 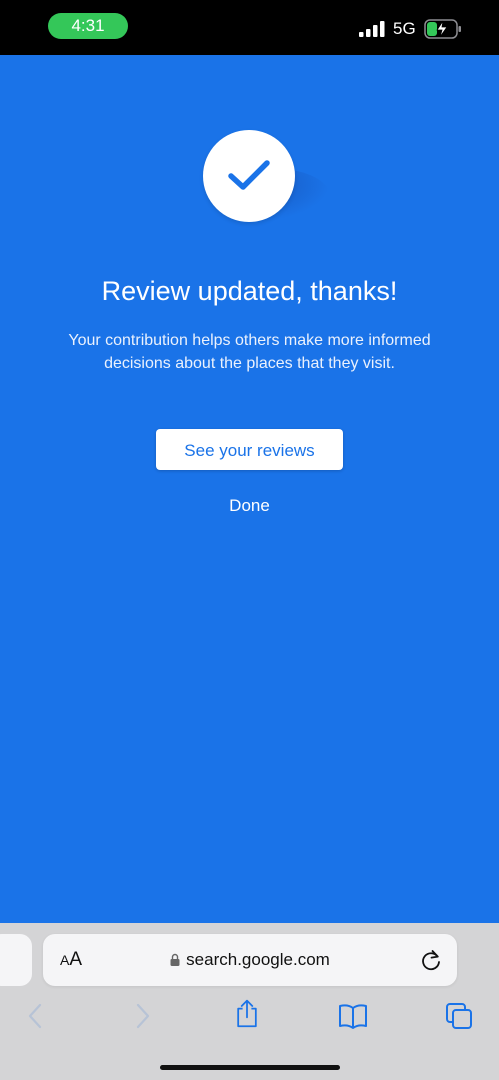 I want to click on address-bar: AA search.google.com, so click(x=250, y=960).